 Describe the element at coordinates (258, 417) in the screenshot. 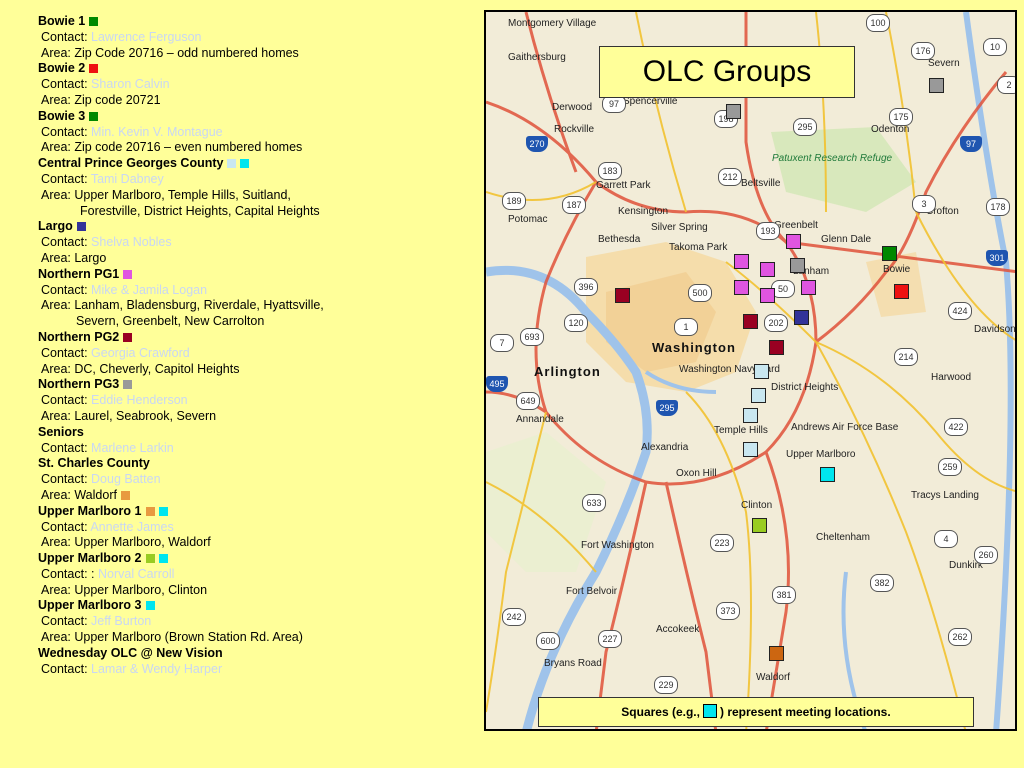

I see `area-line: Area: Laurel, Seabrook, Severn` at that location.